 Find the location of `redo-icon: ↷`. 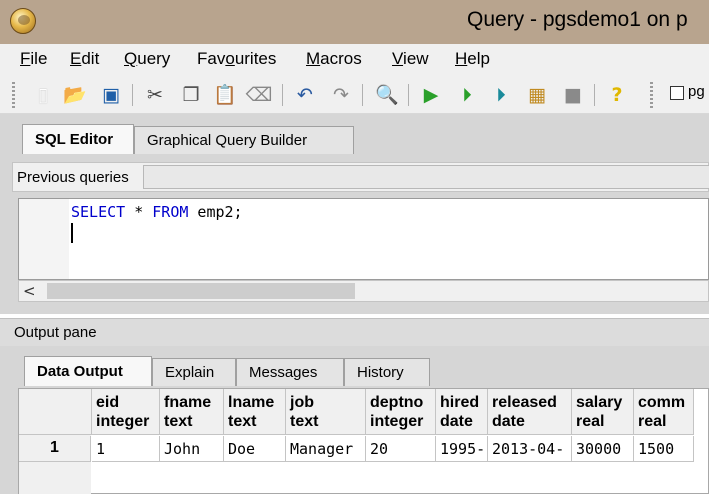

redo-icon: ↷ is located at coordinates (341, 95).